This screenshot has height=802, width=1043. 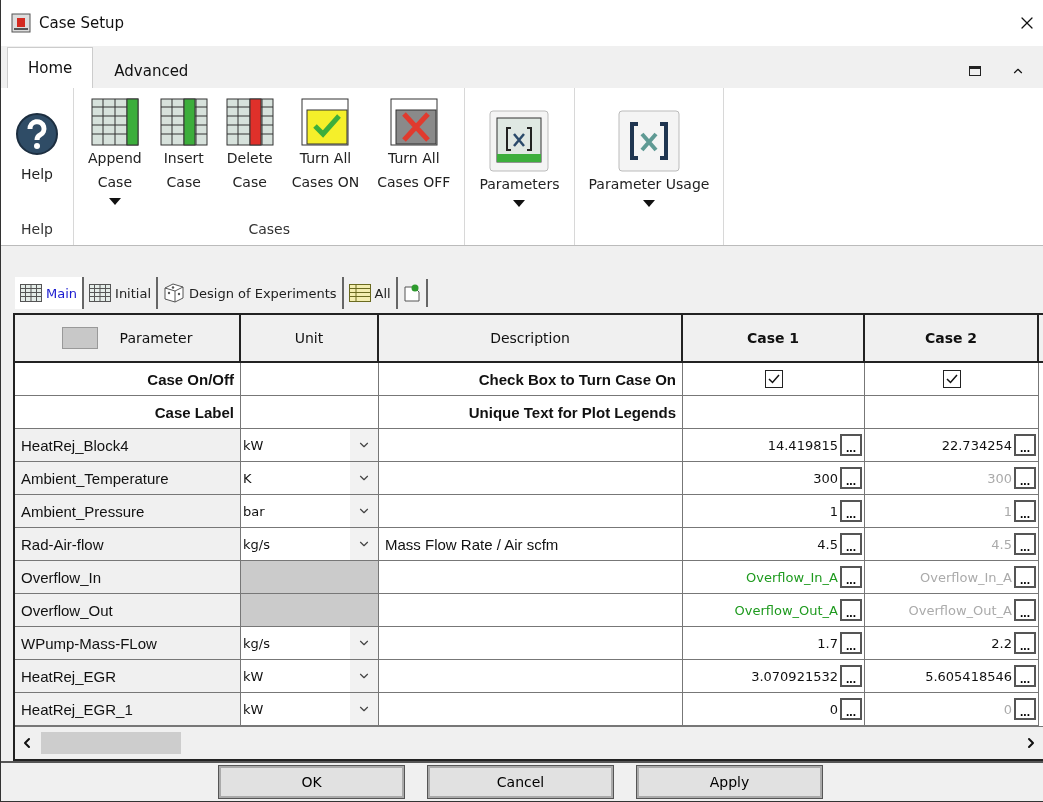 I want to click on value-text: 300, so click(x=999, y=478).